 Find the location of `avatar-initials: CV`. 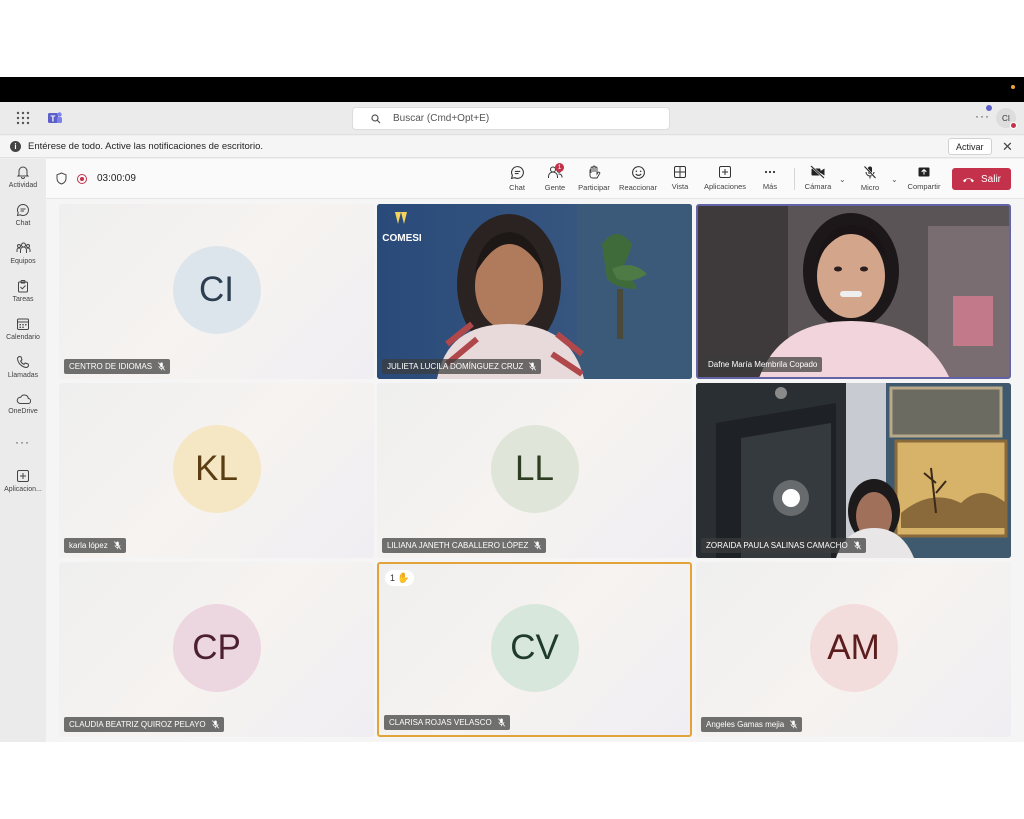

avatar-initials: CV is located at coordinates (534, 647).